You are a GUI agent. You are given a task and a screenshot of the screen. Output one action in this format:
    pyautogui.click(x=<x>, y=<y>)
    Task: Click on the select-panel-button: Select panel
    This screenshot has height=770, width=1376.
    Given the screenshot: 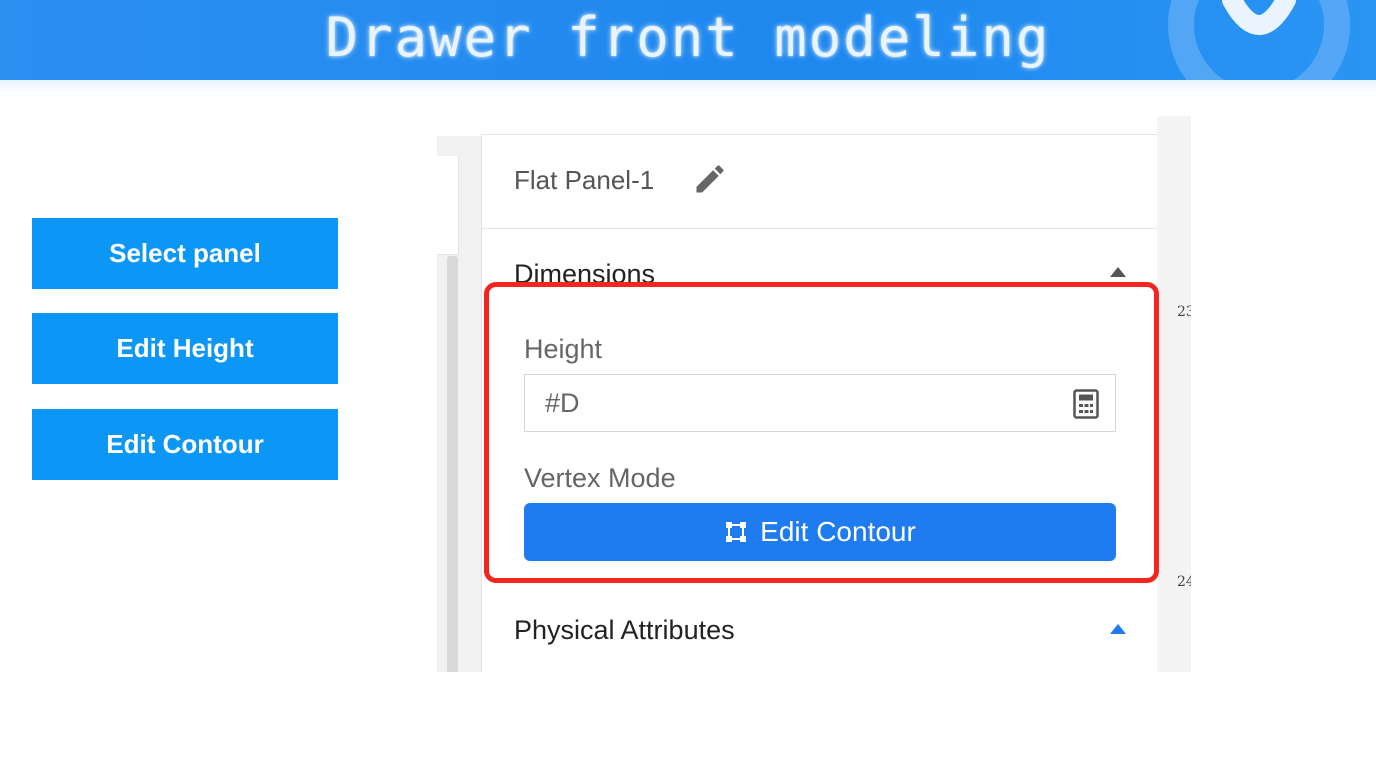 What is the action you would take?
    pyautogui.click(x=185, y=253)
    